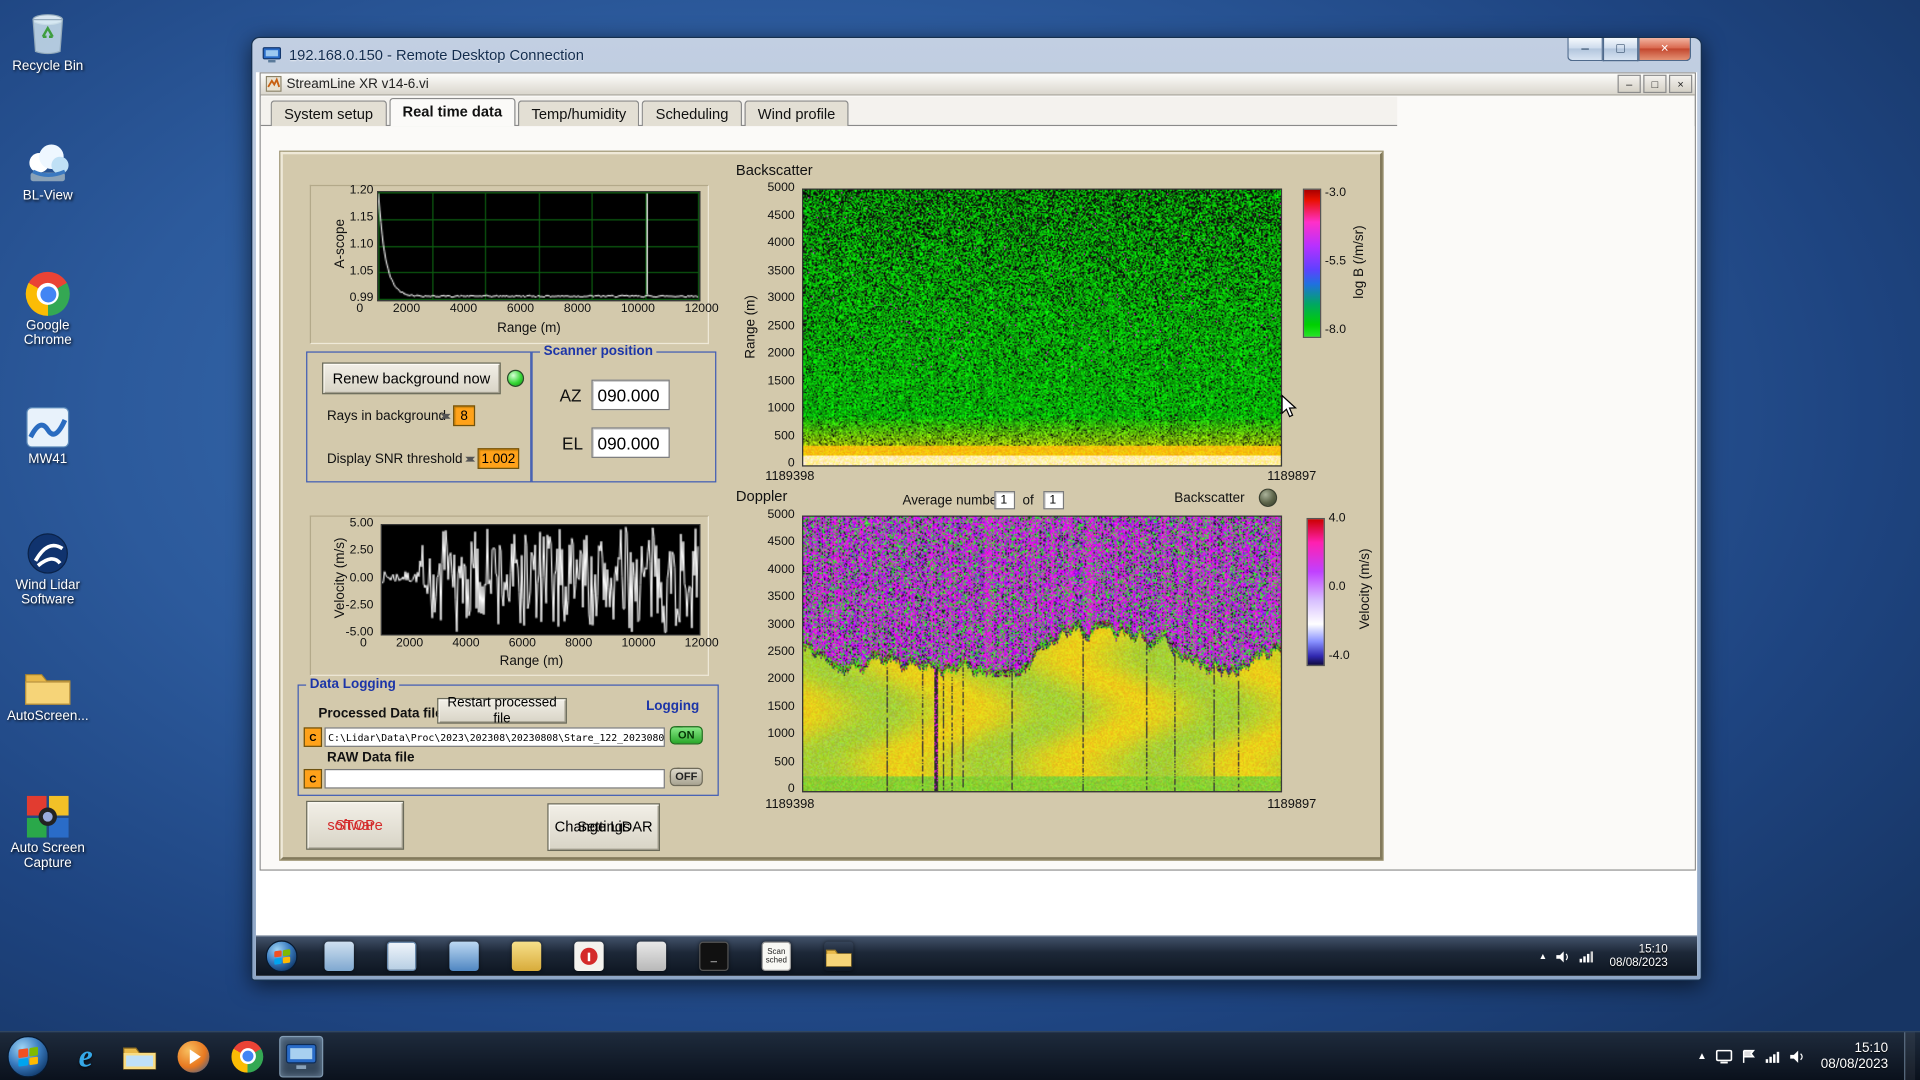  I want to click on remote-clock: 15:10 08/08/2023, so click(1638, 956).